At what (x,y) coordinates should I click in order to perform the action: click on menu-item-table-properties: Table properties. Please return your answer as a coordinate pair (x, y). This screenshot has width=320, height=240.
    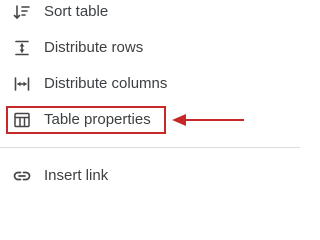
    Looking at the image, I should click on (150, 120).